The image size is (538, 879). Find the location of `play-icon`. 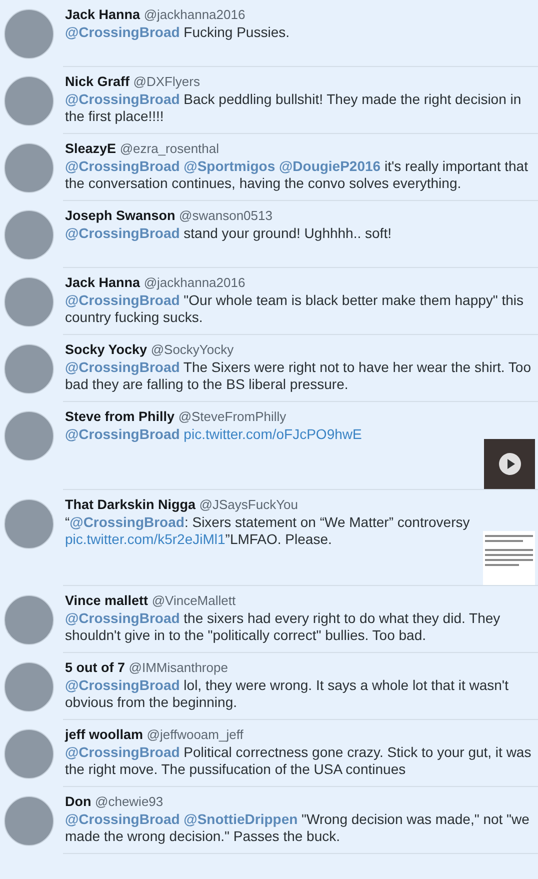

play-icon is located at coordinates (510, 464).